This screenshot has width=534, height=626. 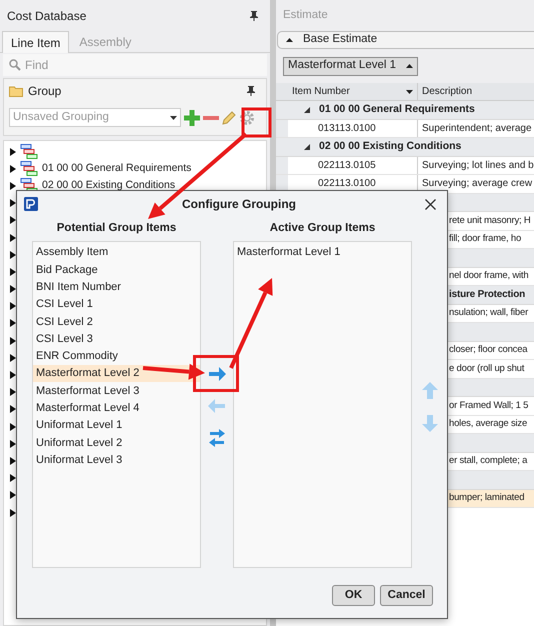 I want to click on table-cell: nsulation; wall, fiber, so click(x=491, y=313).